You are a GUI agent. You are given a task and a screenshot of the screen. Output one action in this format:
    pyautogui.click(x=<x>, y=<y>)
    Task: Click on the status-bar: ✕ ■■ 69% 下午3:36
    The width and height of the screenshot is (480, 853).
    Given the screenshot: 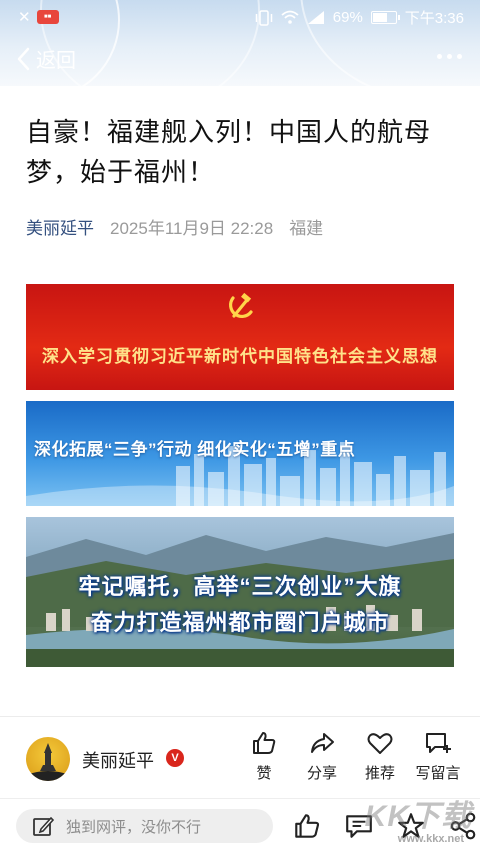 What is the action you would take?
    pyautogui.click(x=240, y=17)
    